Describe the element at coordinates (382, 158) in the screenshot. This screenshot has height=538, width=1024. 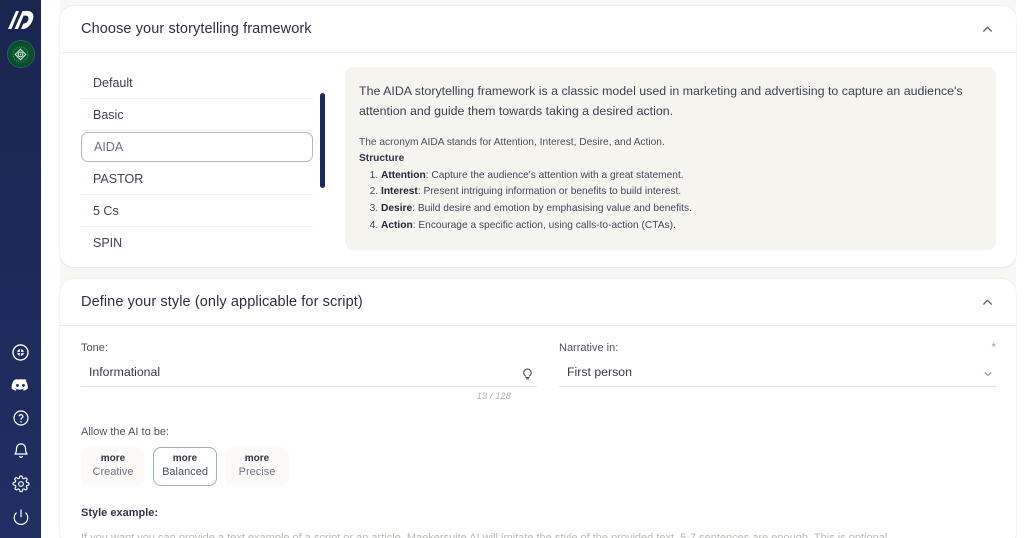
I see `framework-structure-label: Structure` at that location.